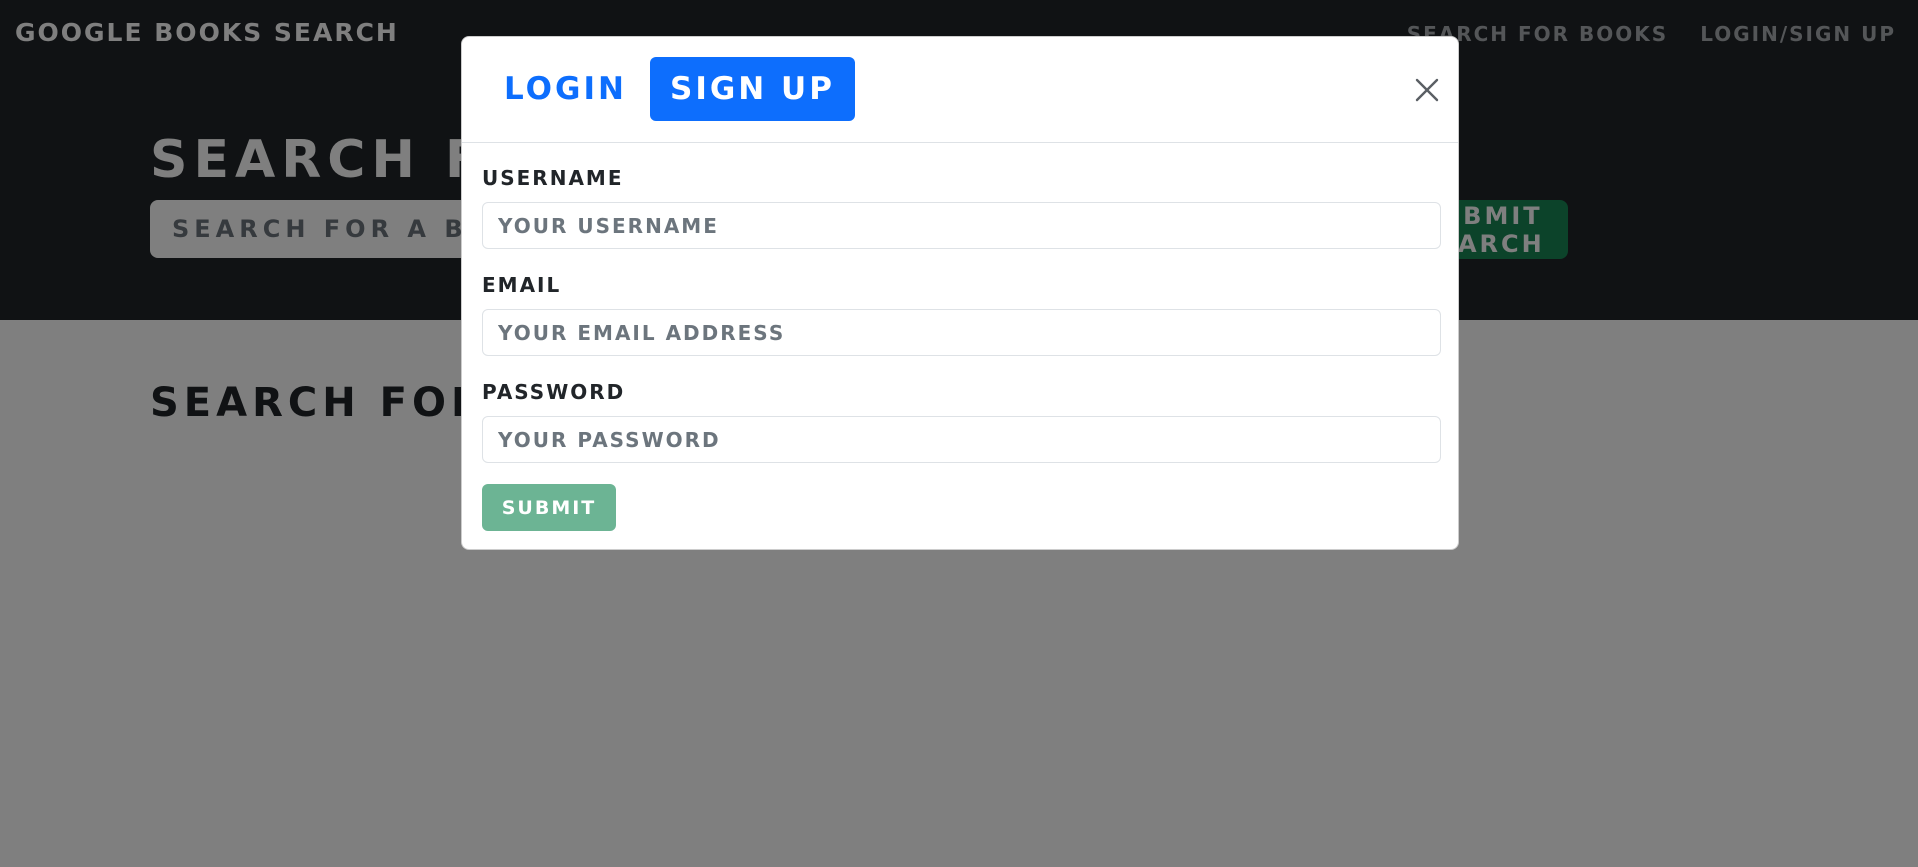 The height and width of the screenshot is (867, 1918). I want to click on username-field, so click(961, 225).